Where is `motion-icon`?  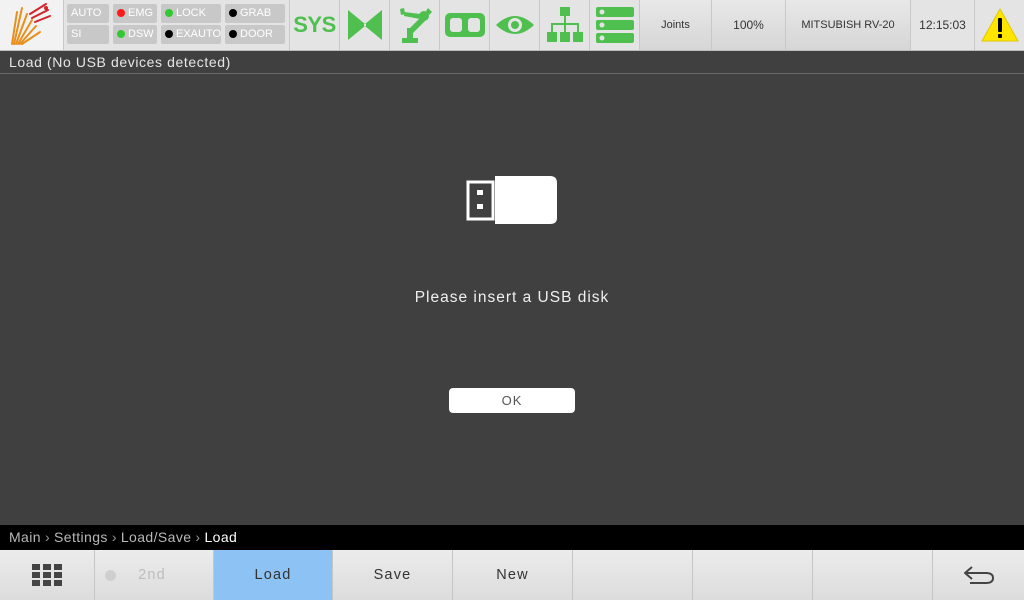 motion-icon is located at coordinates (364, 25).